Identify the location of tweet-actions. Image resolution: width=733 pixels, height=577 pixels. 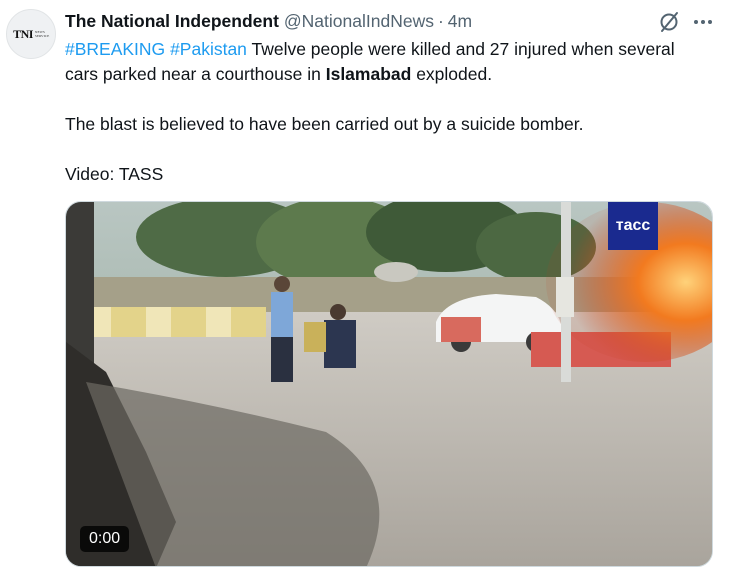
(685, 24).